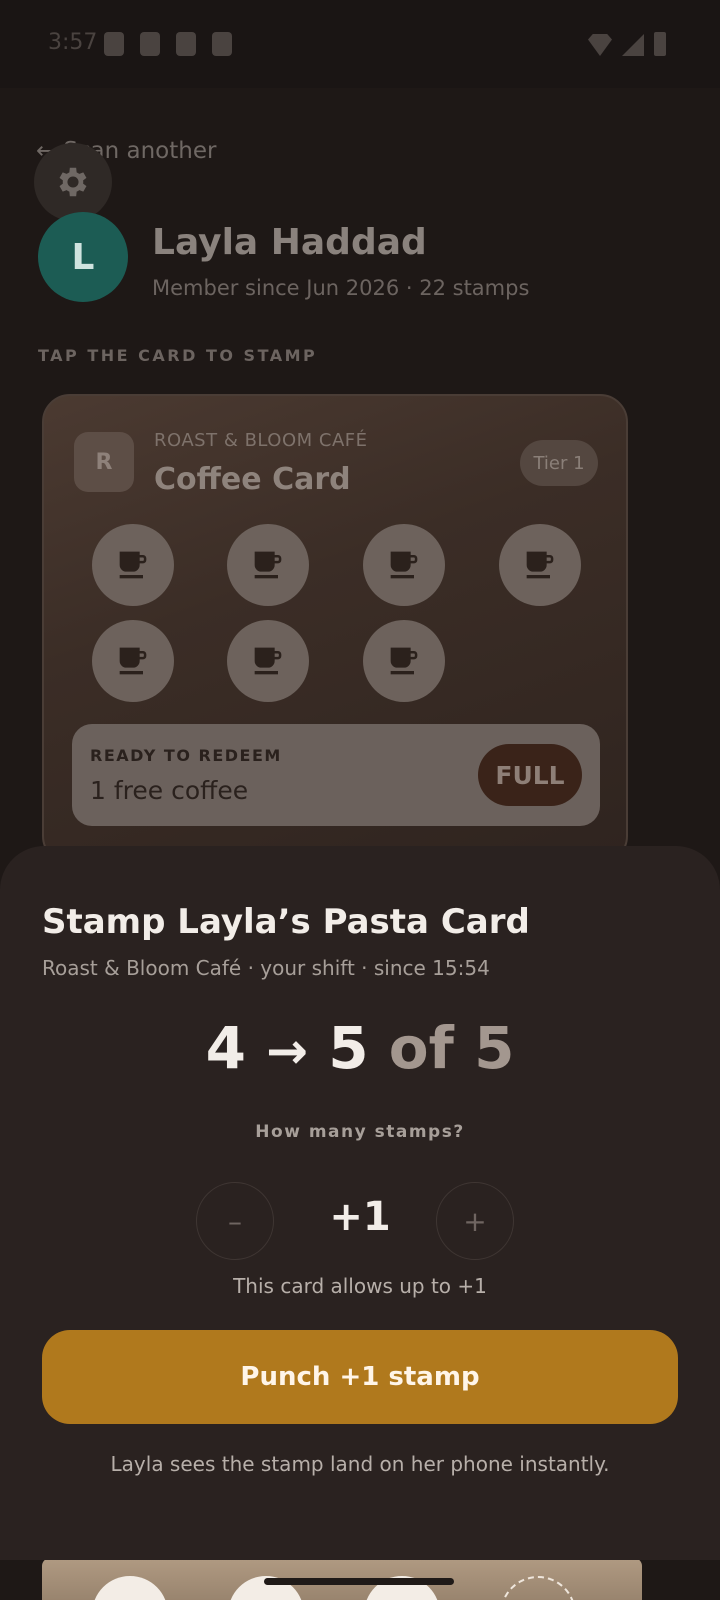 The width and height of the screenshot is (720, 1600). Describe the element at coordinates (130, 1588) in the screenshot. I see `peek-stamp` at that location.